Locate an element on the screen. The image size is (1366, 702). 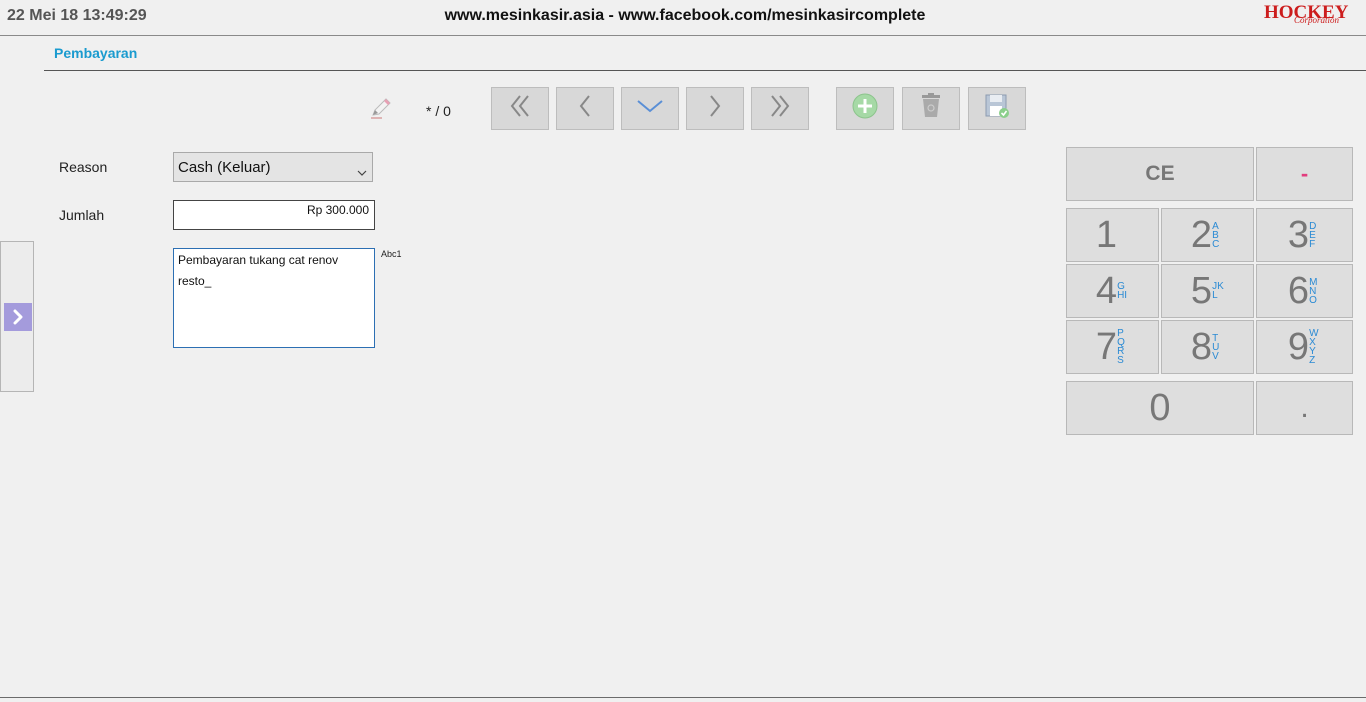
next-record-button is located at coordinates (715, 108).